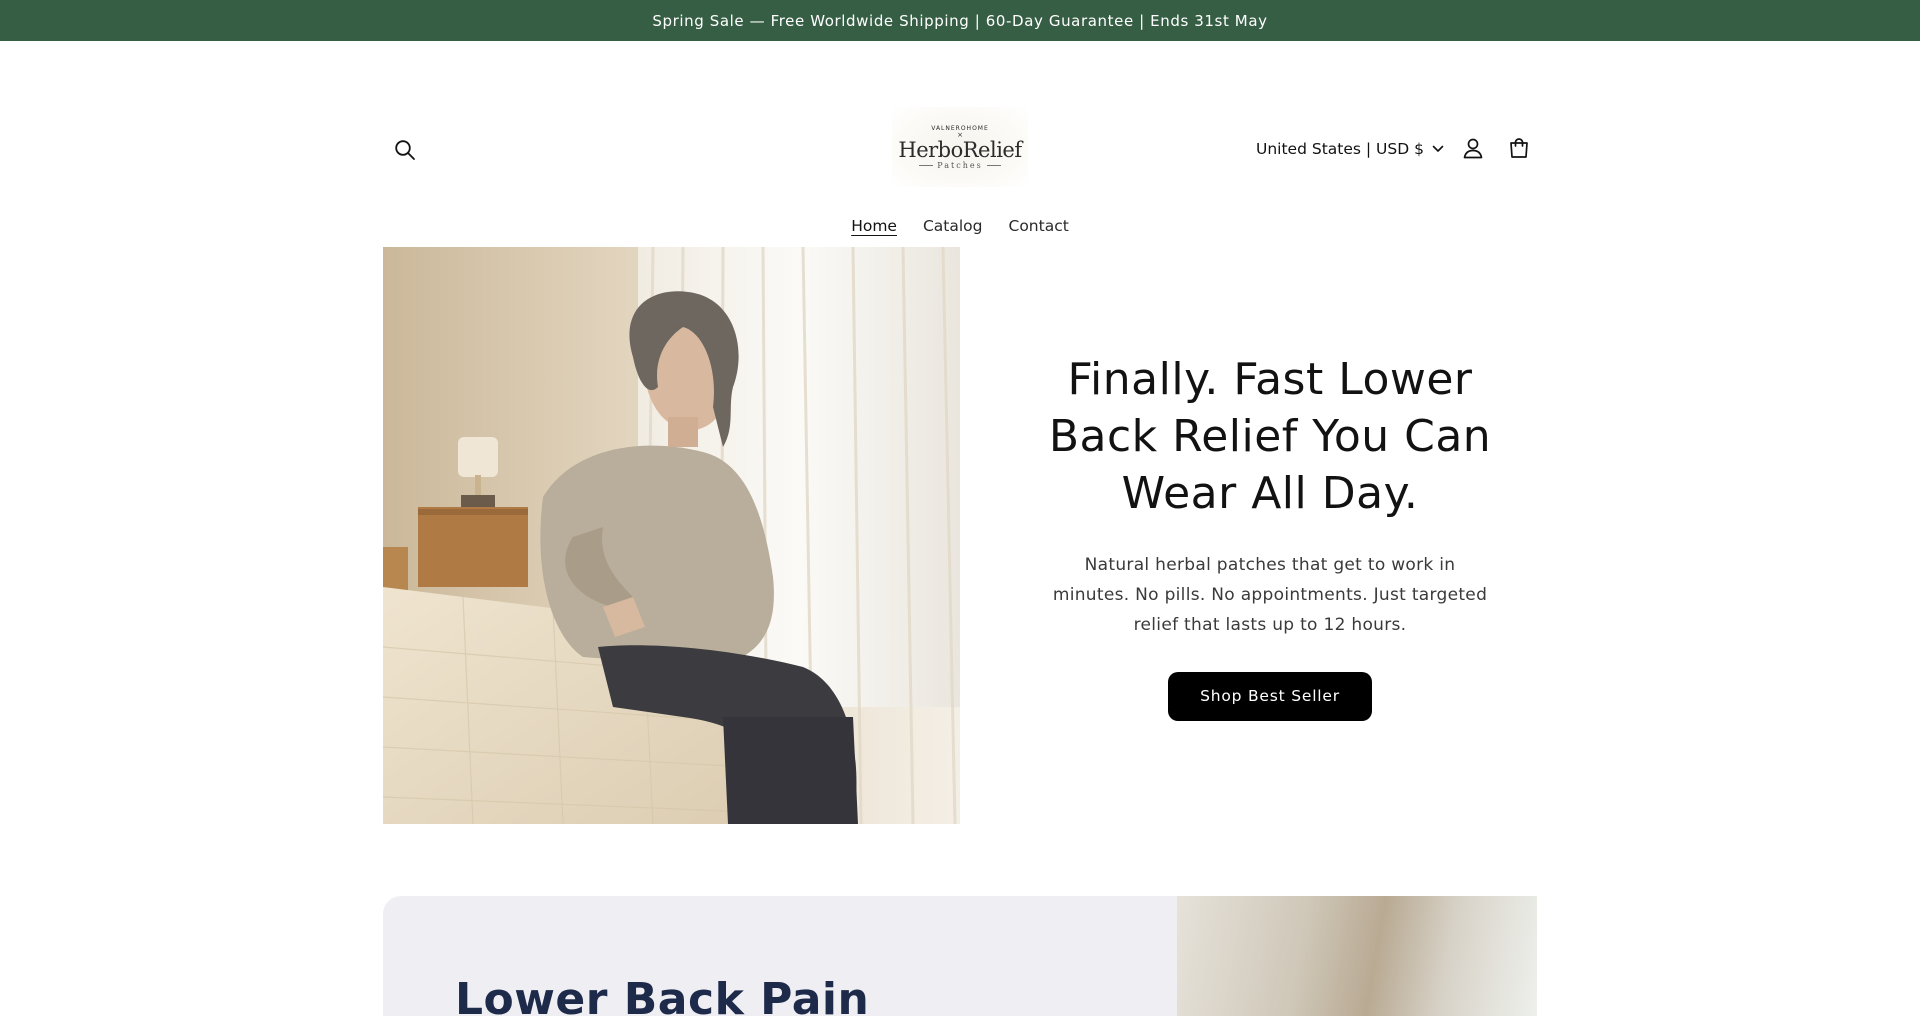 This screenshot has width=1920, height=1016. What do you see at coordinates (960, 956) in the screenshot?
I see `lower-back-pain-section: Lower Back Pain` at bounding box center [960, 956].